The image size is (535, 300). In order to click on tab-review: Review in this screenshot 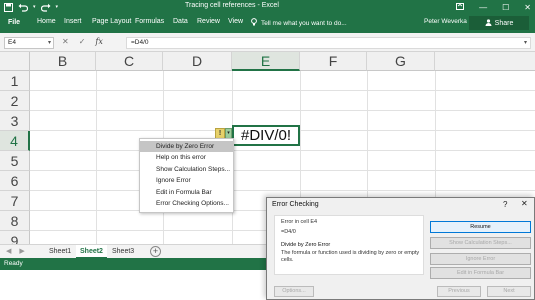, I will do `click(208, 21)`.